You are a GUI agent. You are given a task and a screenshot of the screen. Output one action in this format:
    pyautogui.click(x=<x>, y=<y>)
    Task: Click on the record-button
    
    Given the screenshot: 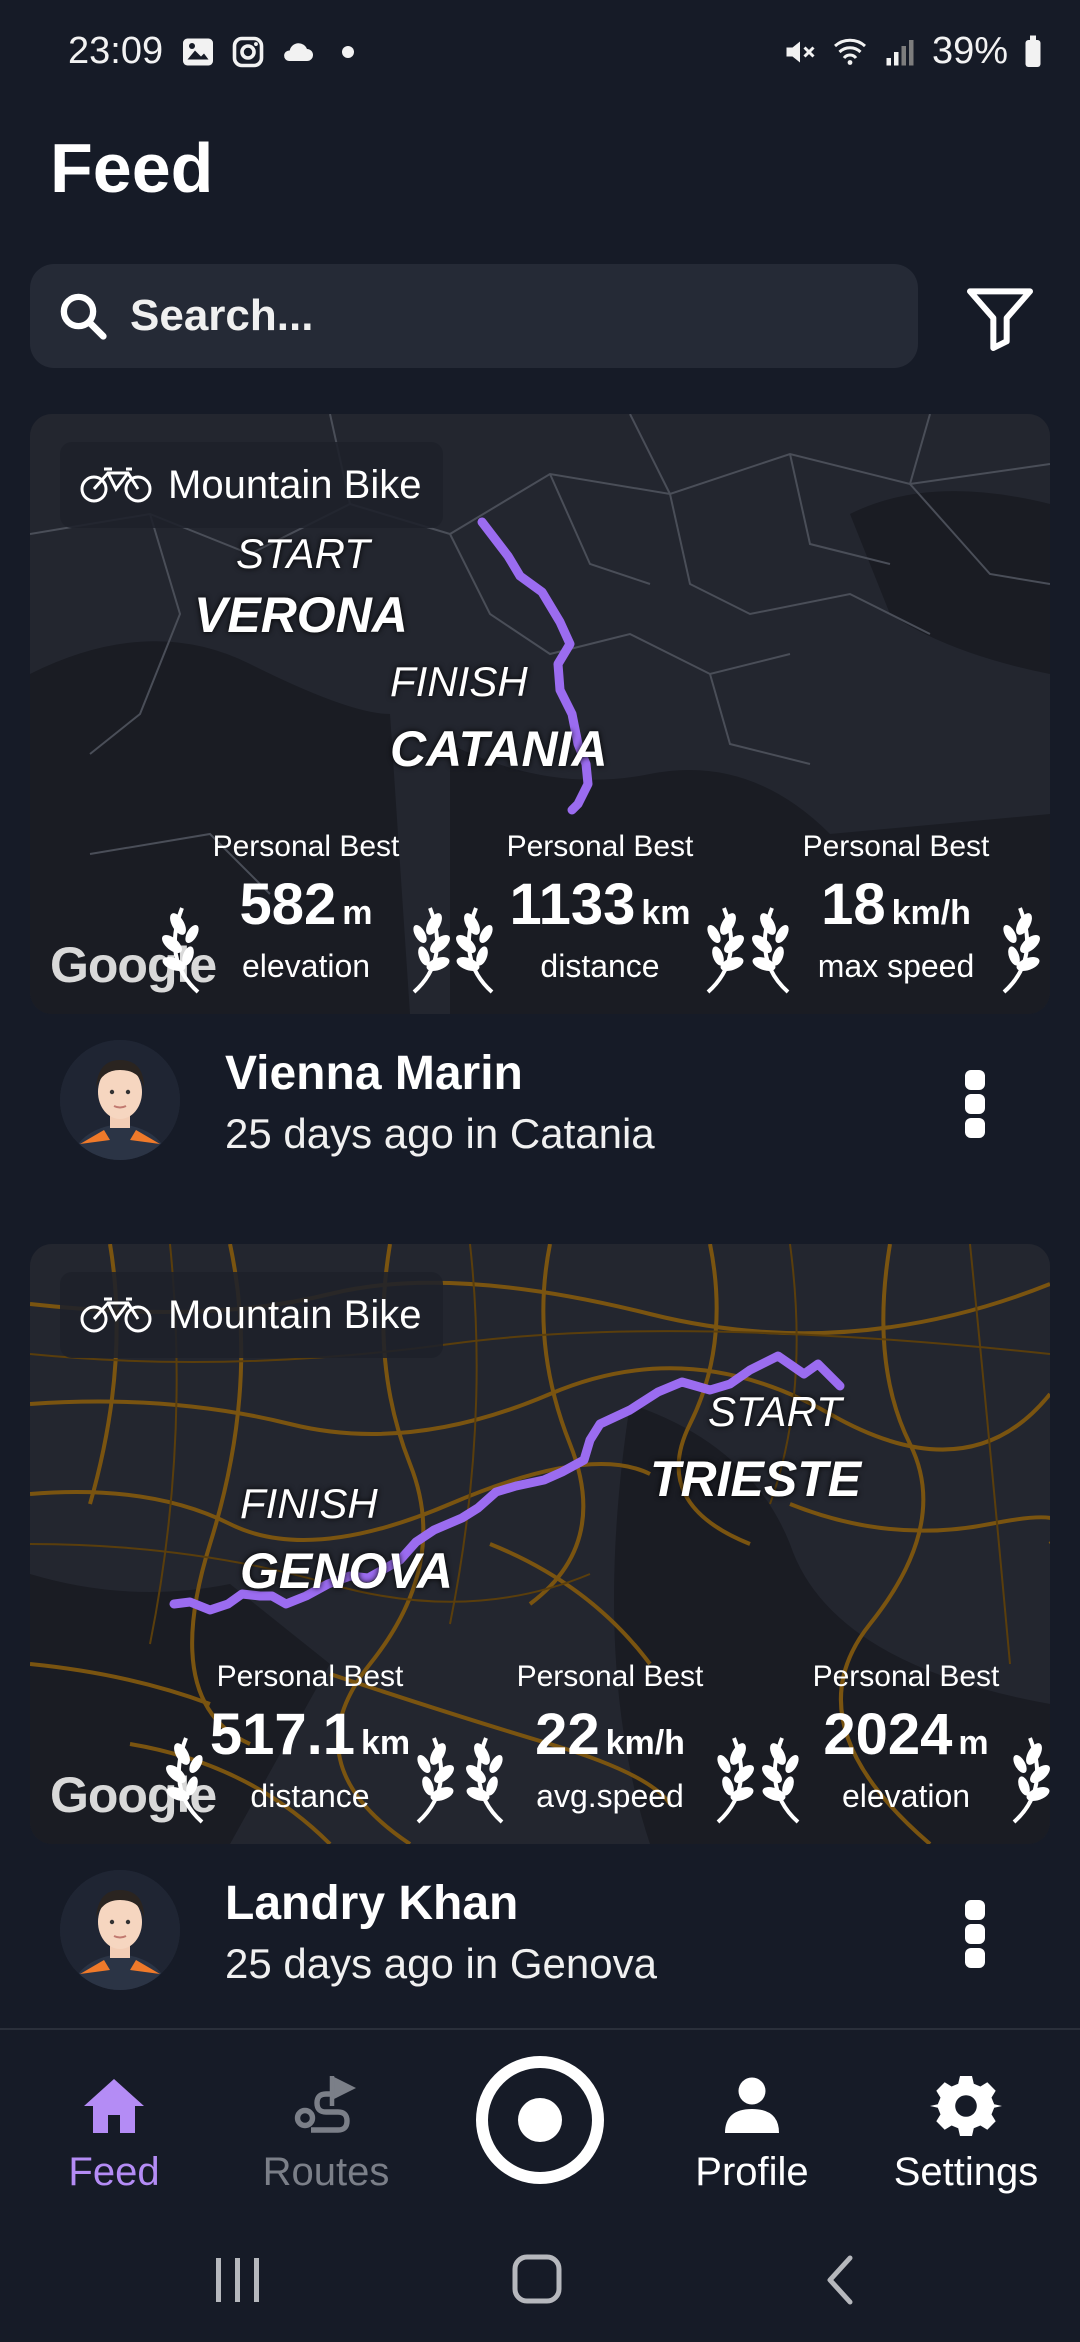 What is the action you would take?
    pyautogui.click(x=540, y=2120)
    